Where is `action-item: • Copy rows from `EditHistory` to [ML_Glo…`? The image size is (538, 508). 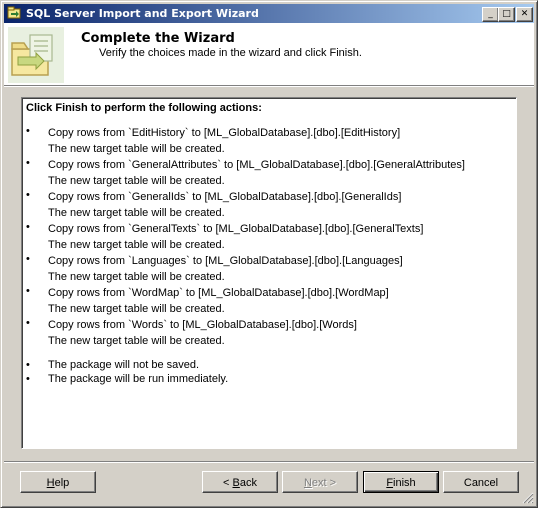 action-item: • Copy rows from `EditHistory` to [ML_Glo… is located at coordinates (269, 141).